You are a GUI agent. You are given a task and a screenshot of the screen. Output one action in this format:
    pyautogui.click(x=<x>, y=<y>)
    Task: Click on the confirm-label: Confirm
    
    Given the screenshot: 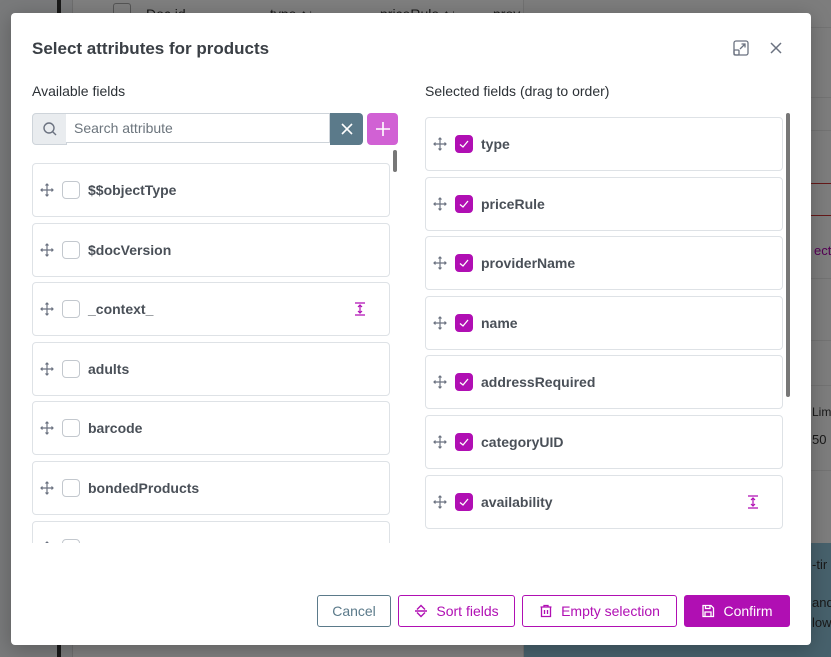 What is the action you would take?
    pyautogui.click(x=748, y=611)
    